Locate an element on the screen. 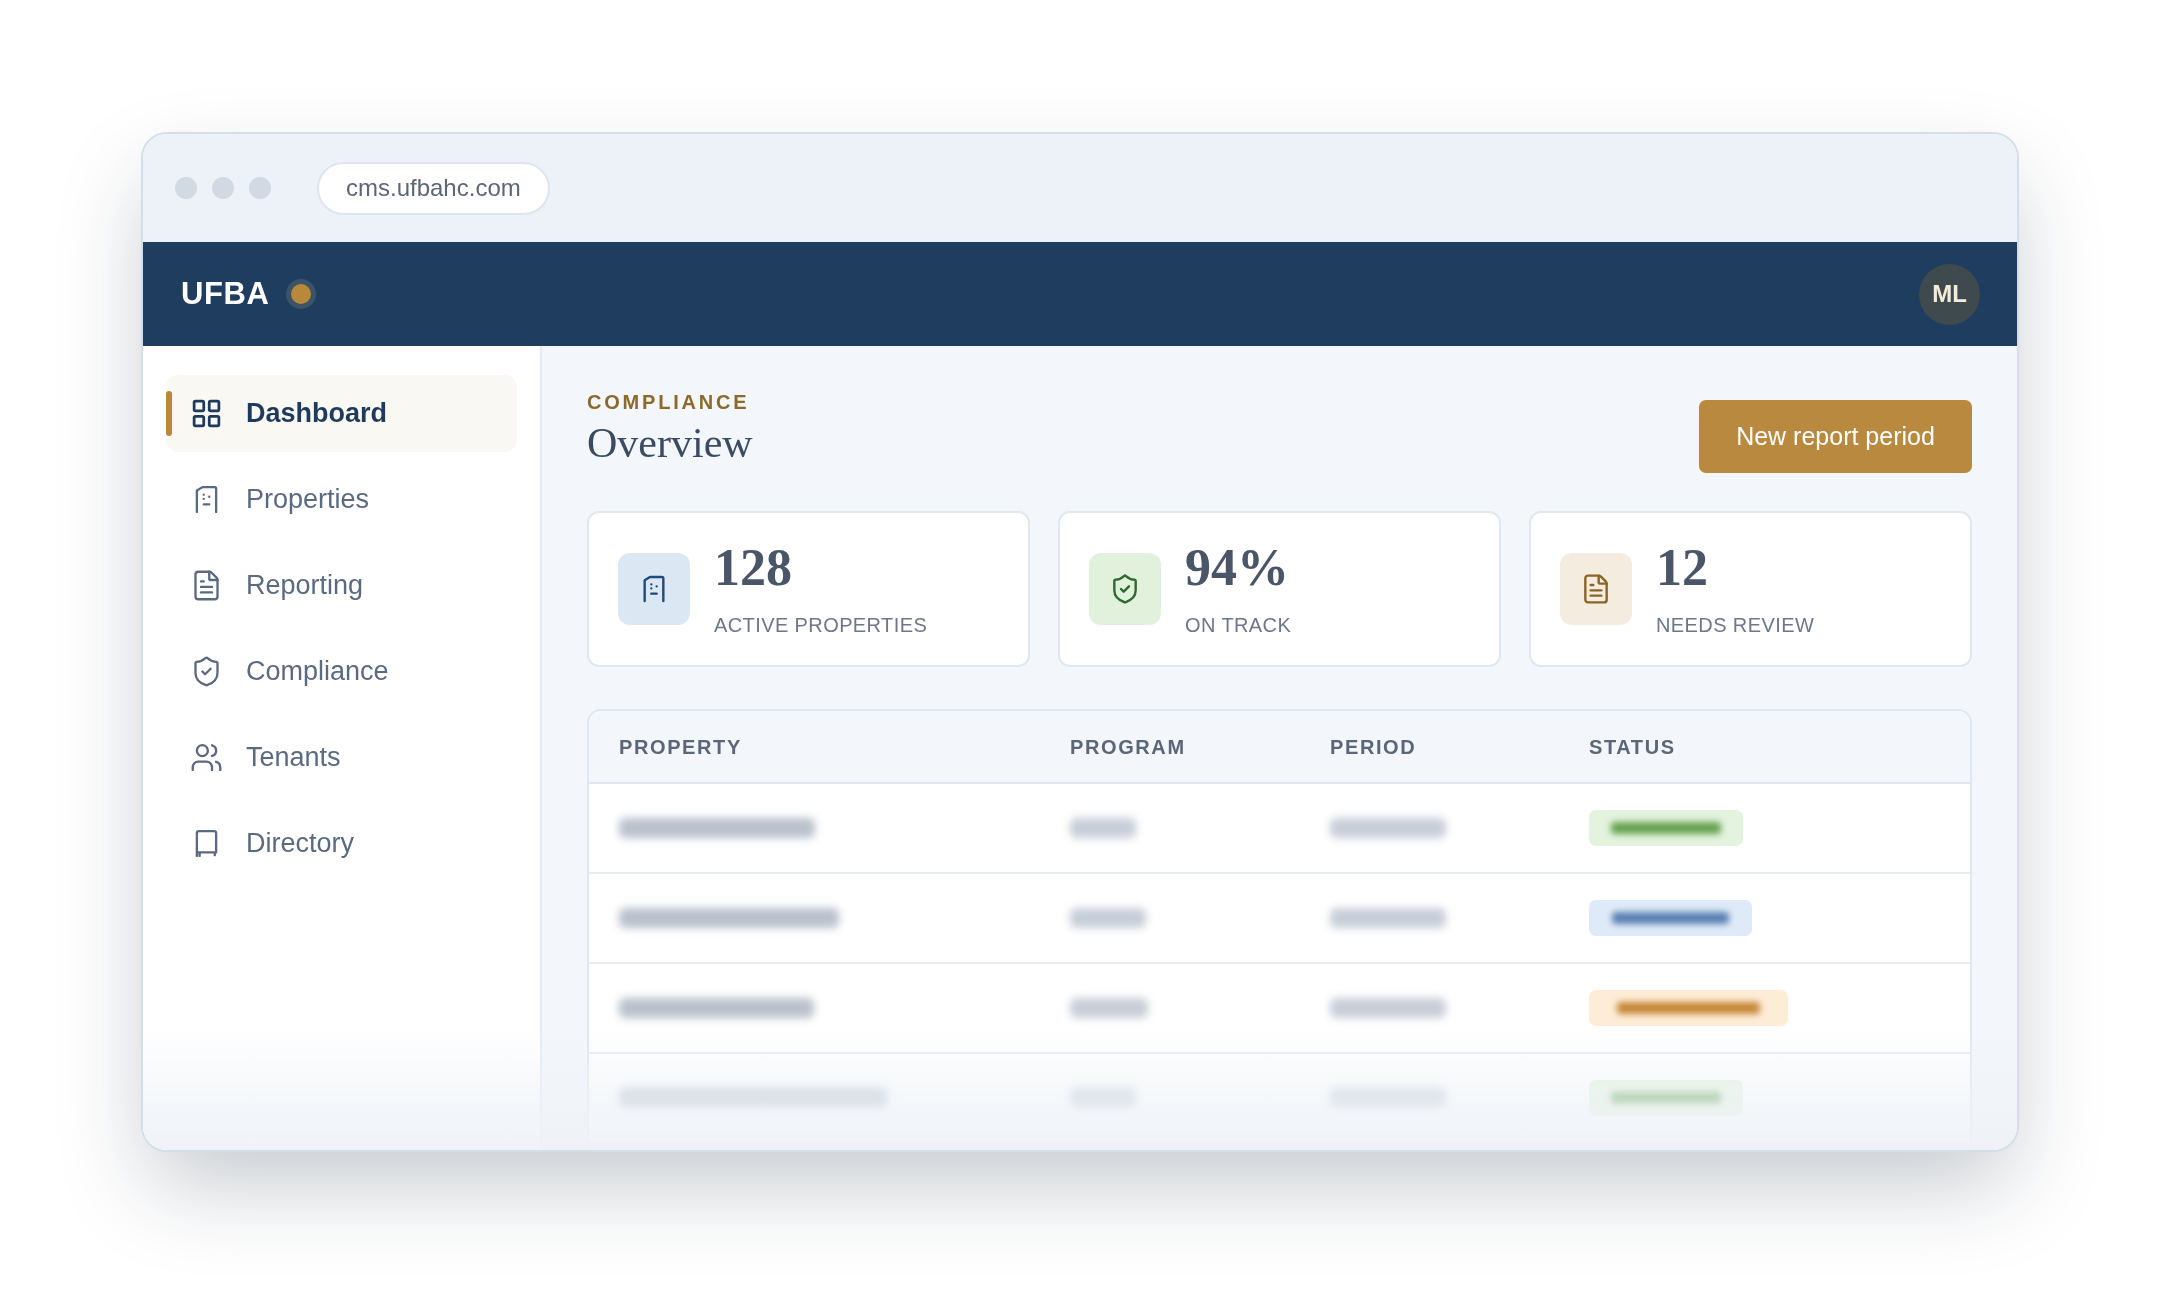  section-eyebrow: COMPLIANCE is located at coordinates (669, 402).